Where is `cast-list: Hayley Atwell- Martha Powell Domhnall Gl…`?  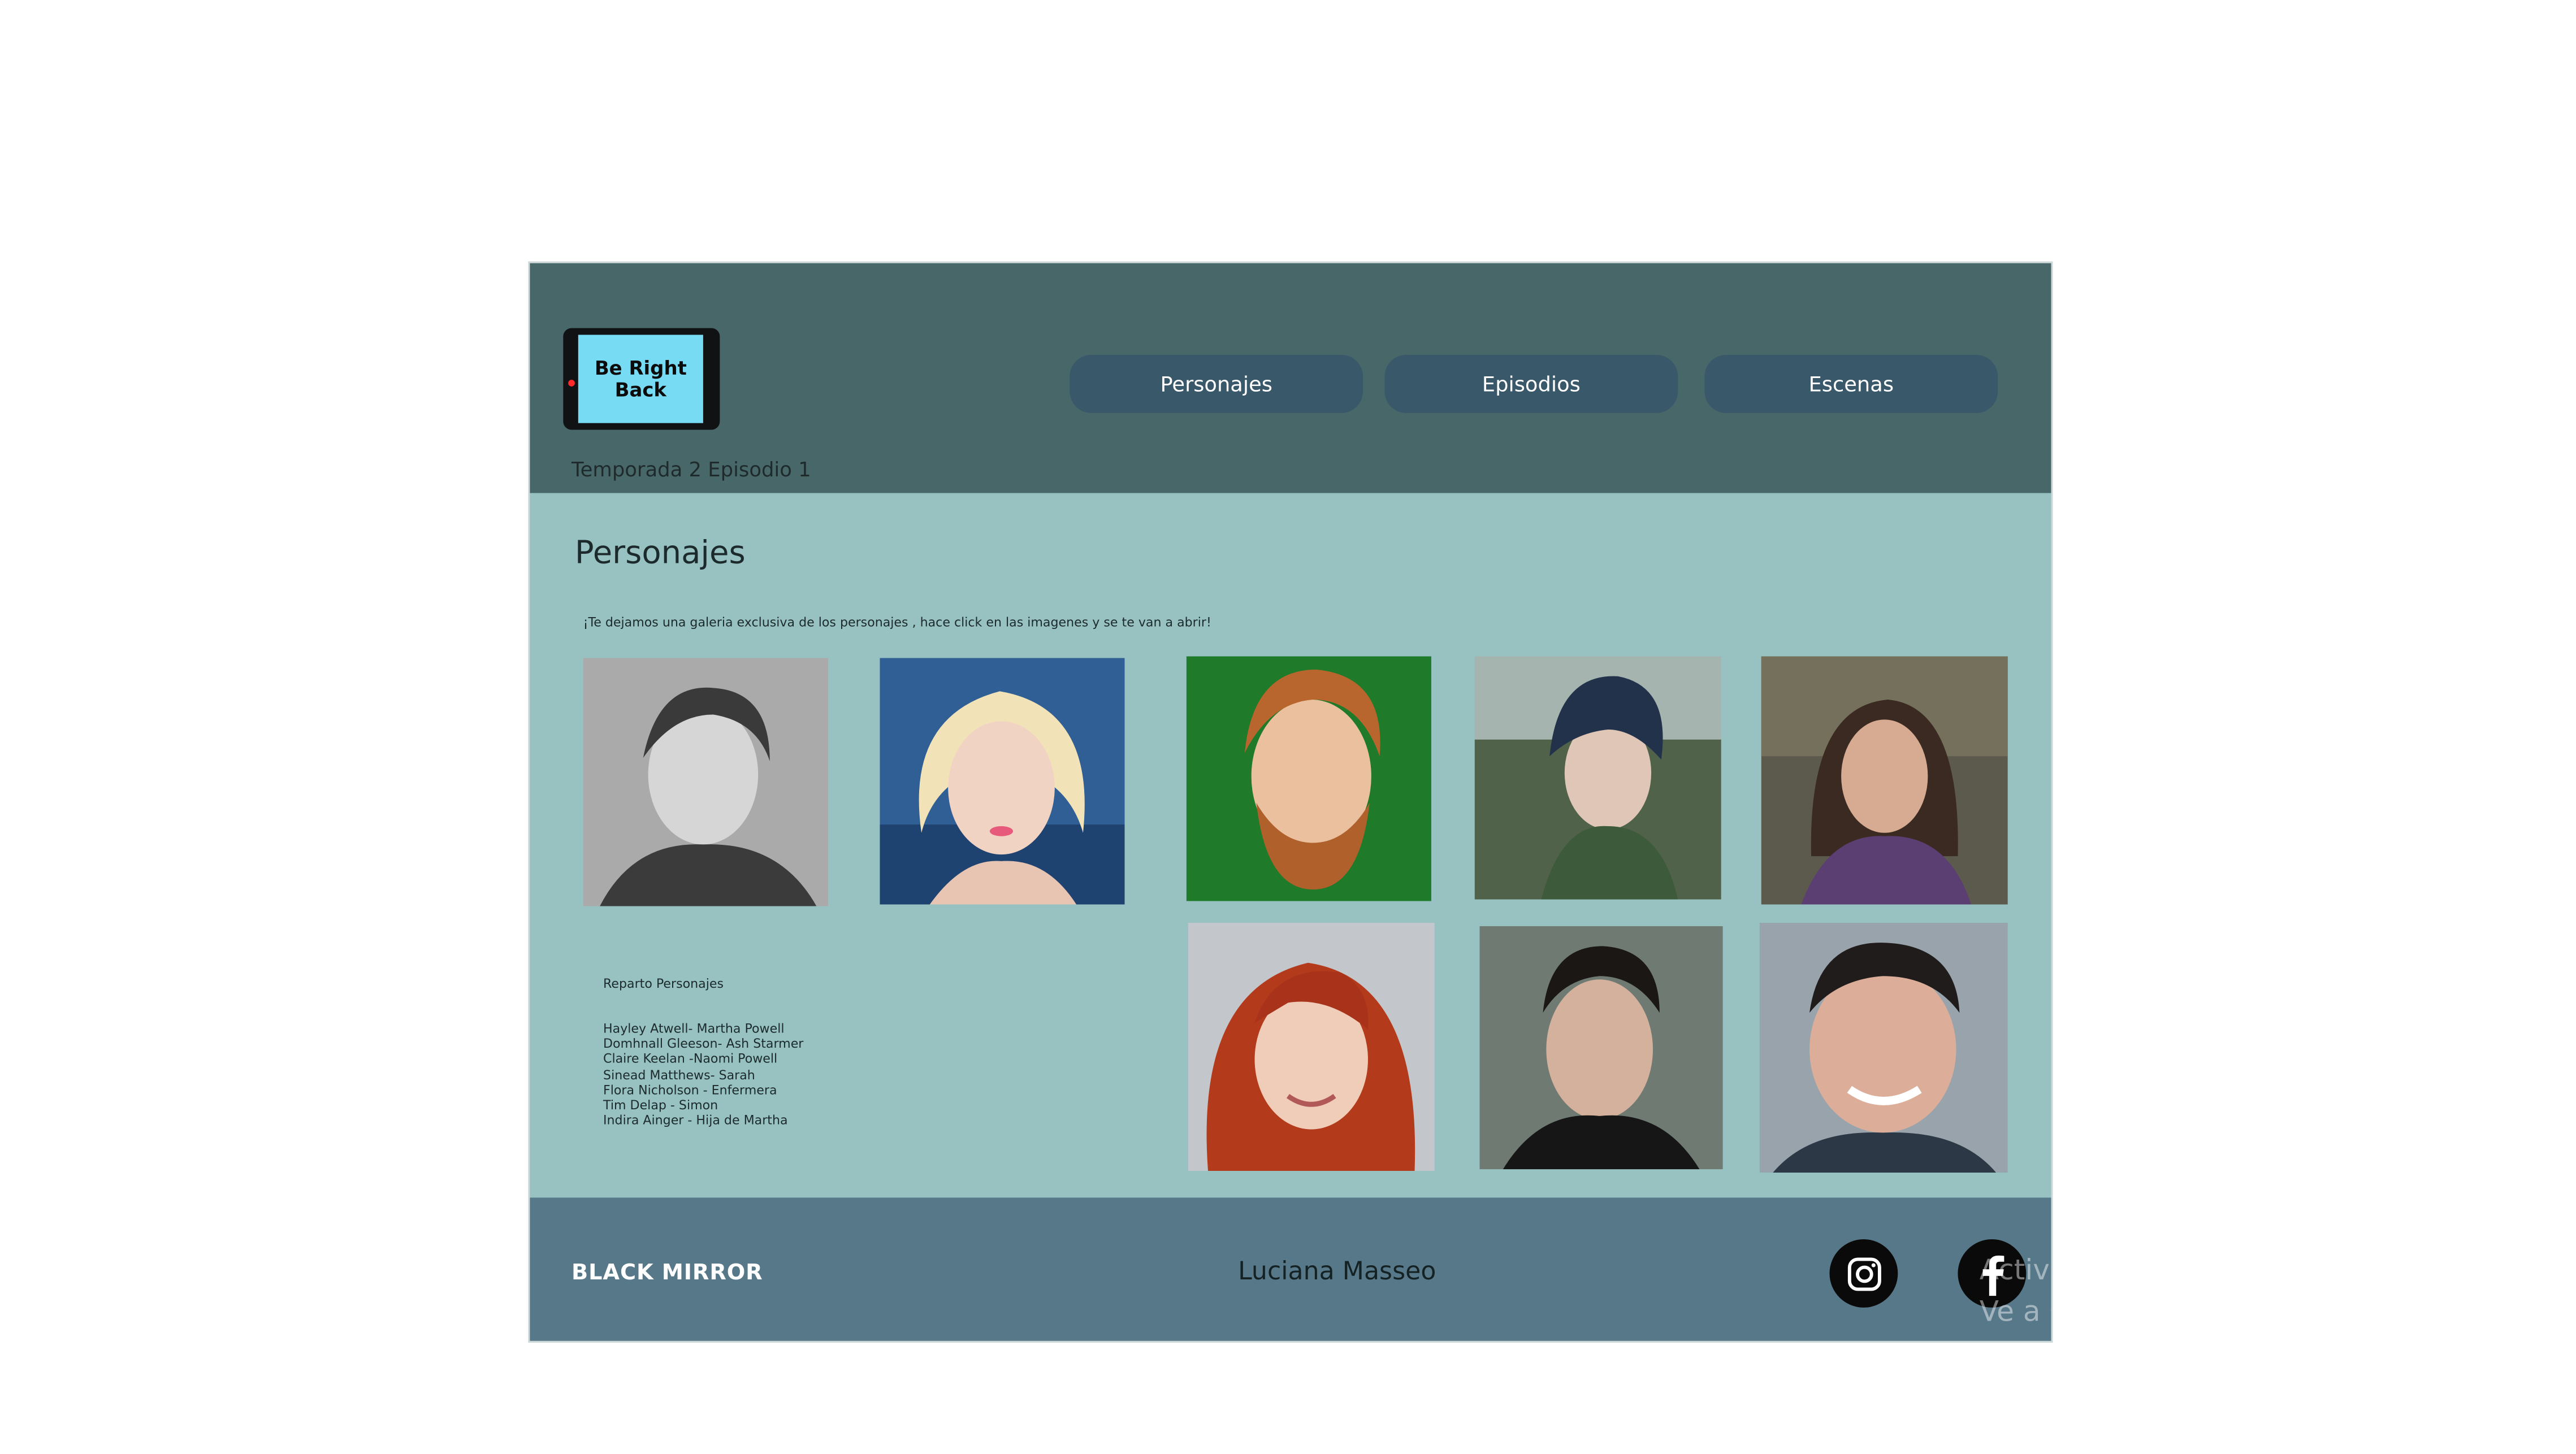 cast-list: Hayley Atwell- Martha Powell Domhnall Gl… is located at coordinates (703, 1075).